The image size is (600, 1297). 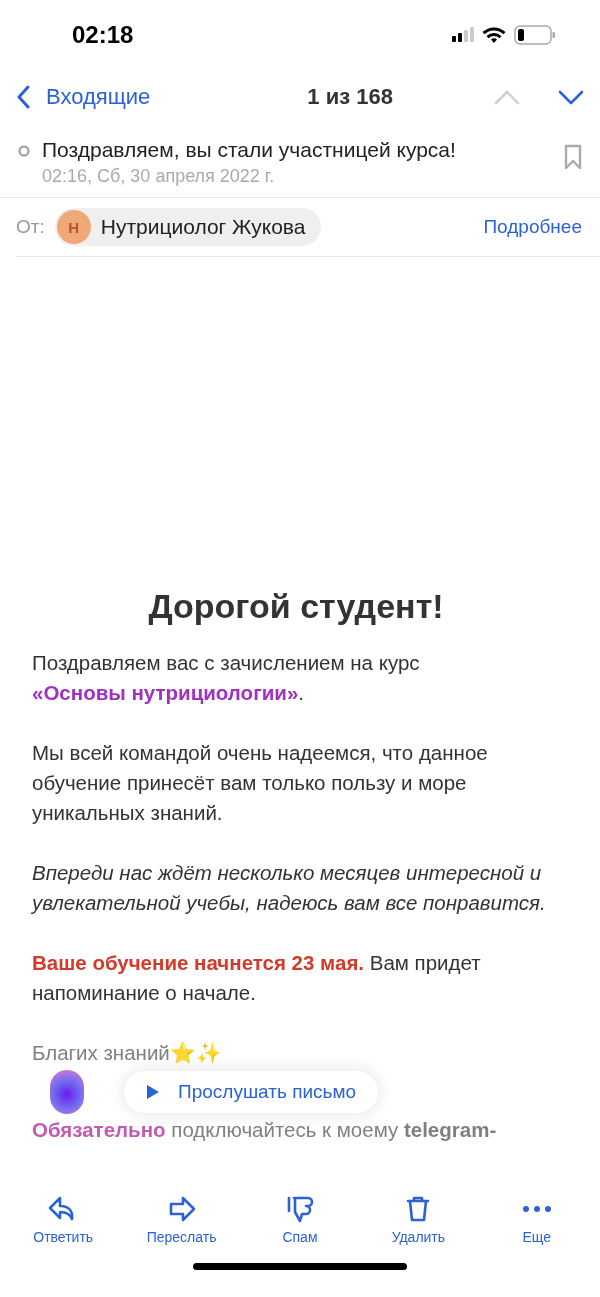 What do you see at coordinates (260, 783) in the screenshot?
I see `email-paragraph: Мы всей командой очень надеемся, что данное обучение принесёт вам только пользу и море уникальных знаний.` at bounding box center [260, 783].